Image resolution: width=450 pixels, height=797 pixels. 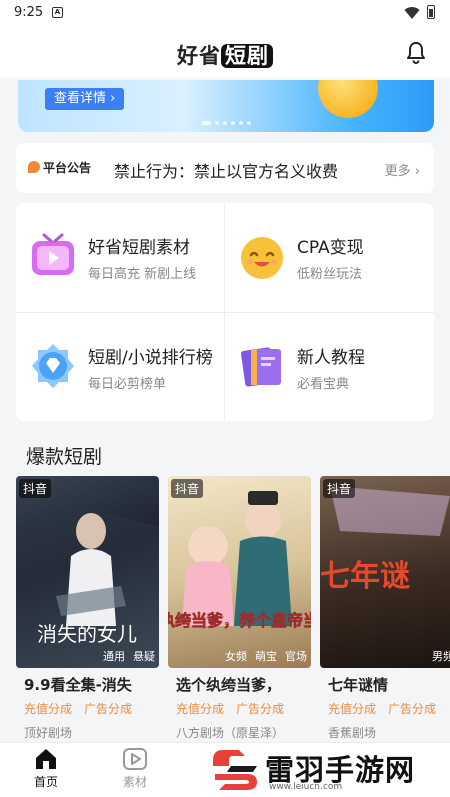 What do you see at coordinates (230, 733) in the screenshot?
I see `drama-theater: 八方剧场（原星泽）` at bounding box center [230, 733].